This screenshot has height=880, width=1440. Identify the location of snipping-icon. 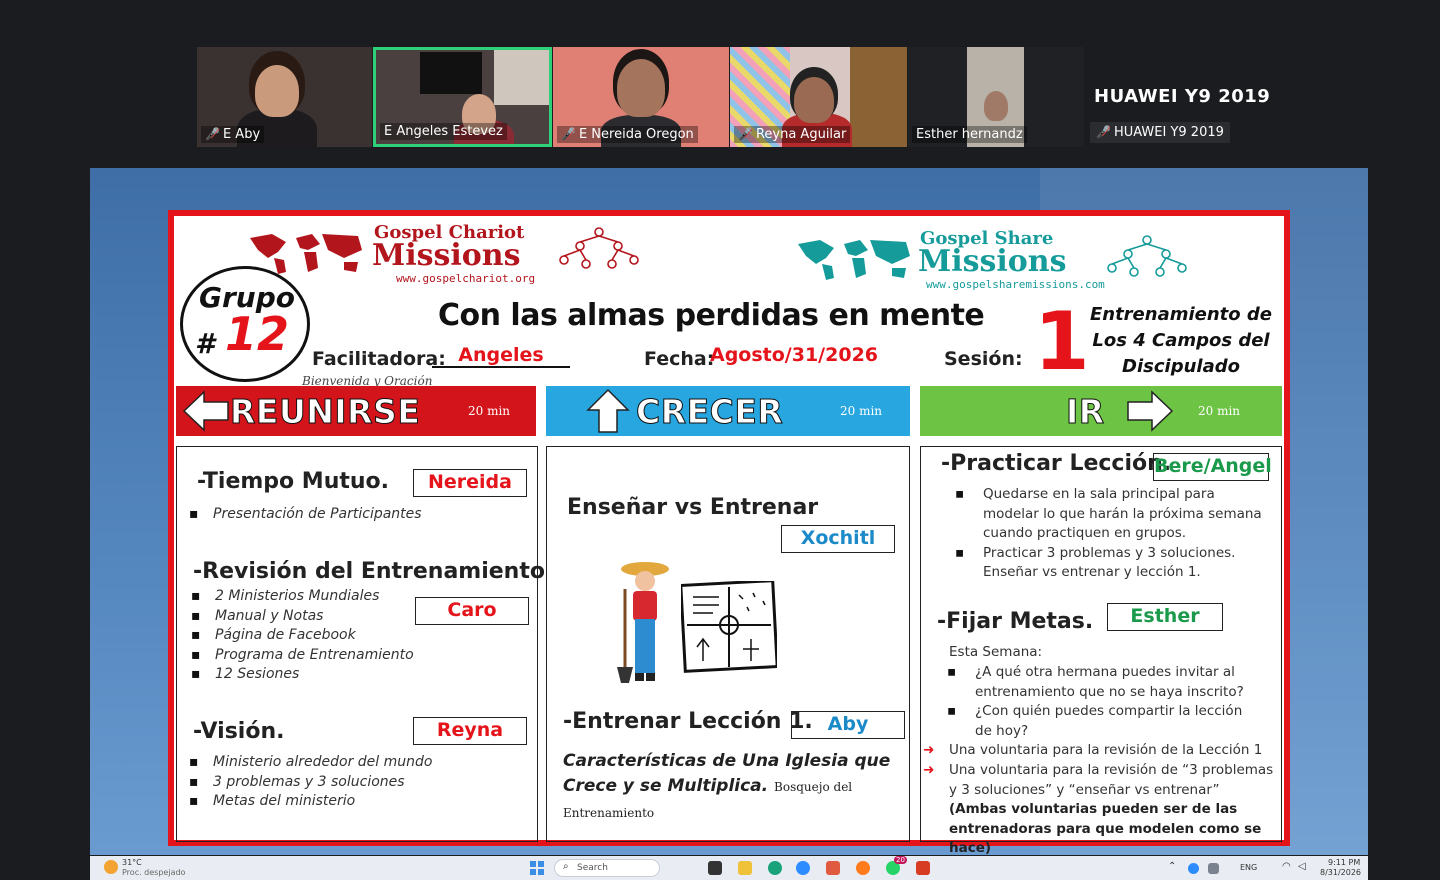
(833, 868).